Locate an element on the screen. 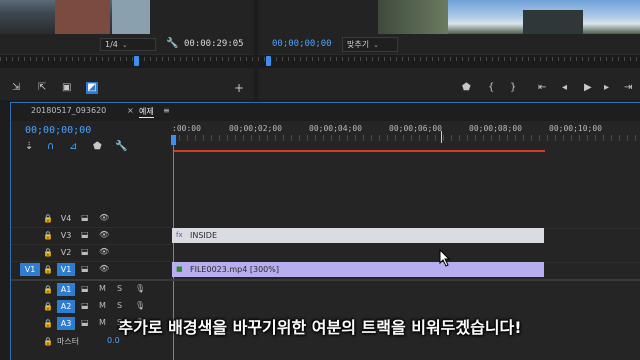  tab-sequence-1: 20180517_093620 is located at coordinates (68, 110).